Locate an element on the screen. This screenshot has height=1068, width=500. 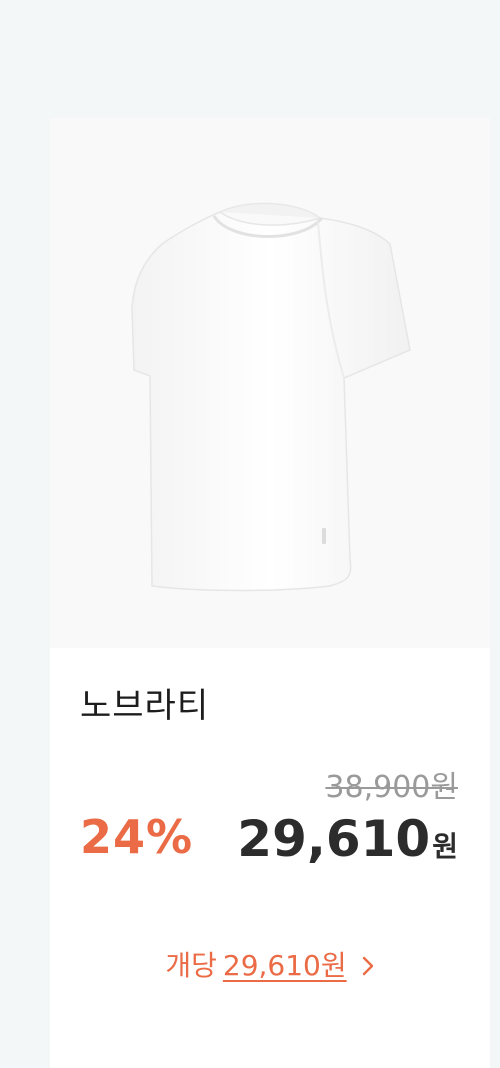
product-name: 노브라티 is located at coordinates (145, 706).